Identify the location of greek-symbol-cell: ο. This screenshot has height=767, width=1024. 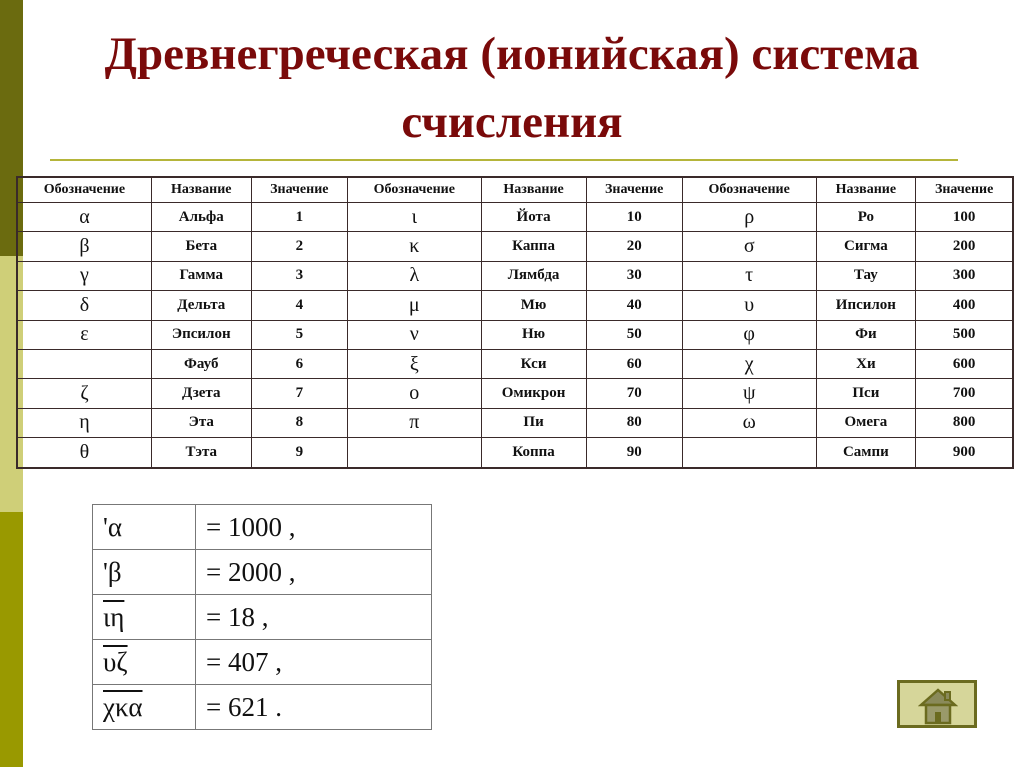
(414, 393).